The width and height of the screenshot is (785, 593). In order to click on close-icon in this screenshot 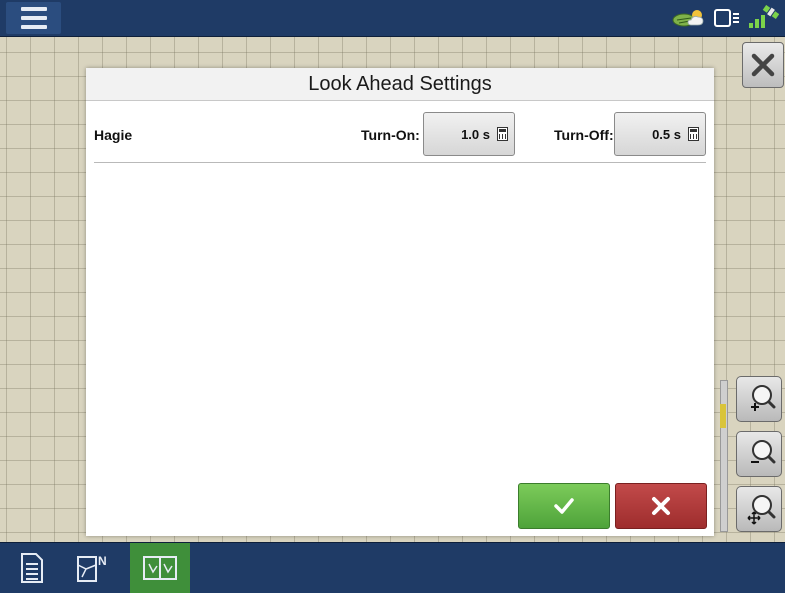, I will do `click(763, 65)`.